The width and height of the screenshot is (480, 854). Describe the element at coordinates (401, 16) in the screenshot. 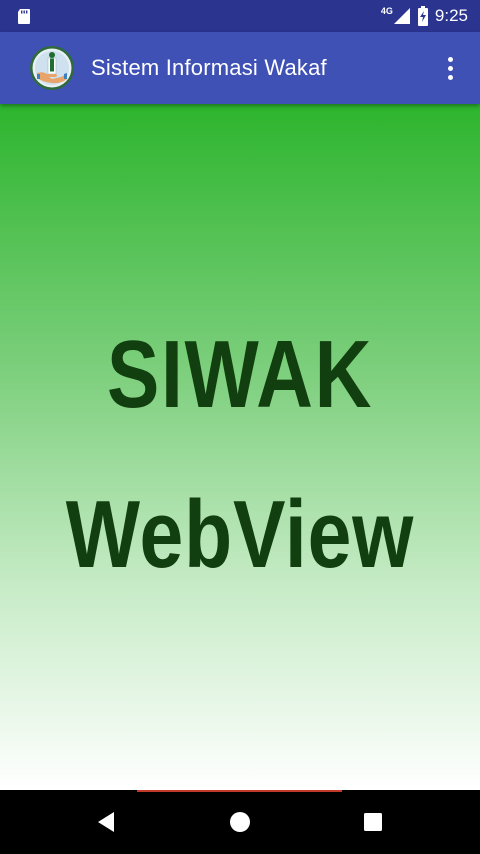

I see `signal-icon` at that location.